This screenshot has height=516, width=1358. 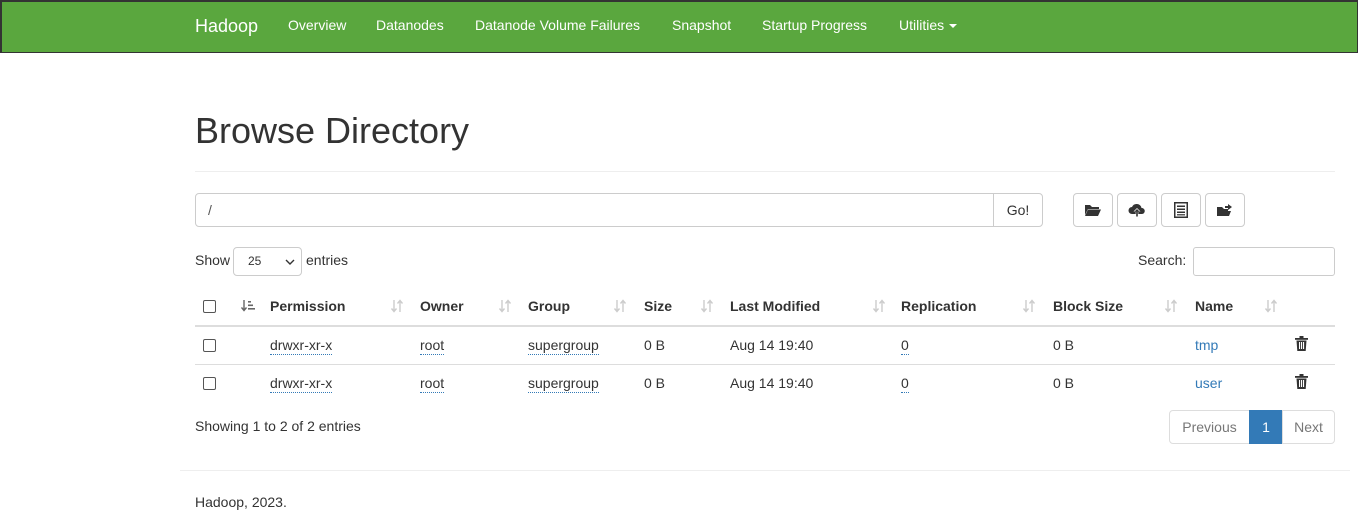 What do you see at coordinates (213, 260) in the screenshot?
I see `show-label: Show` at bounding box center [213, 260].